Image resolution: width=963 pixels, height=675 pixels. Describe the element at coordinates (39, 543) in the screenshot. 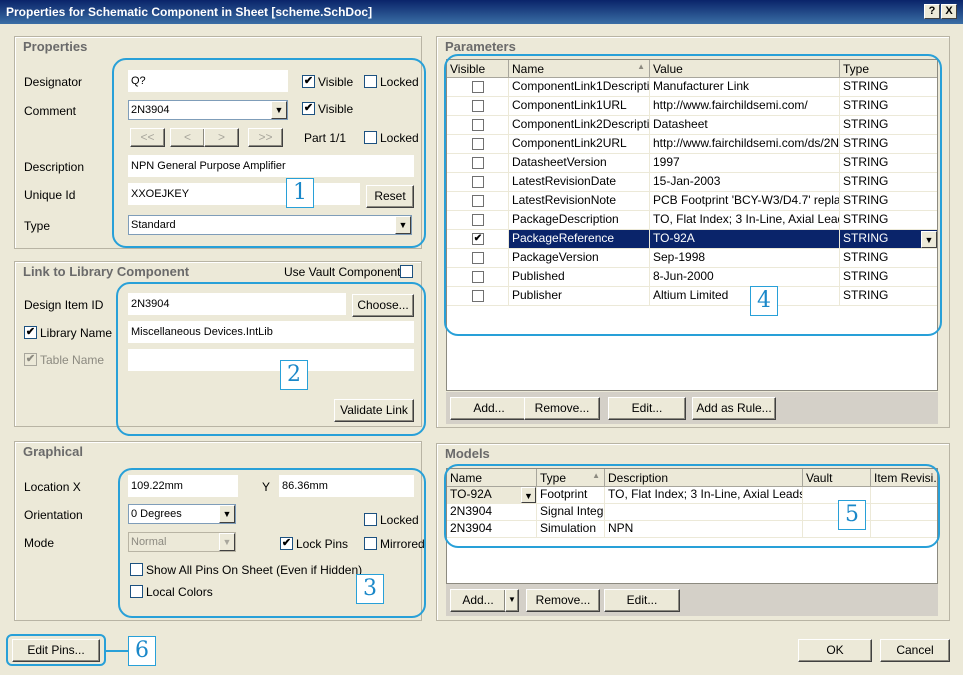

I see `mode-label: Mode` at that location.